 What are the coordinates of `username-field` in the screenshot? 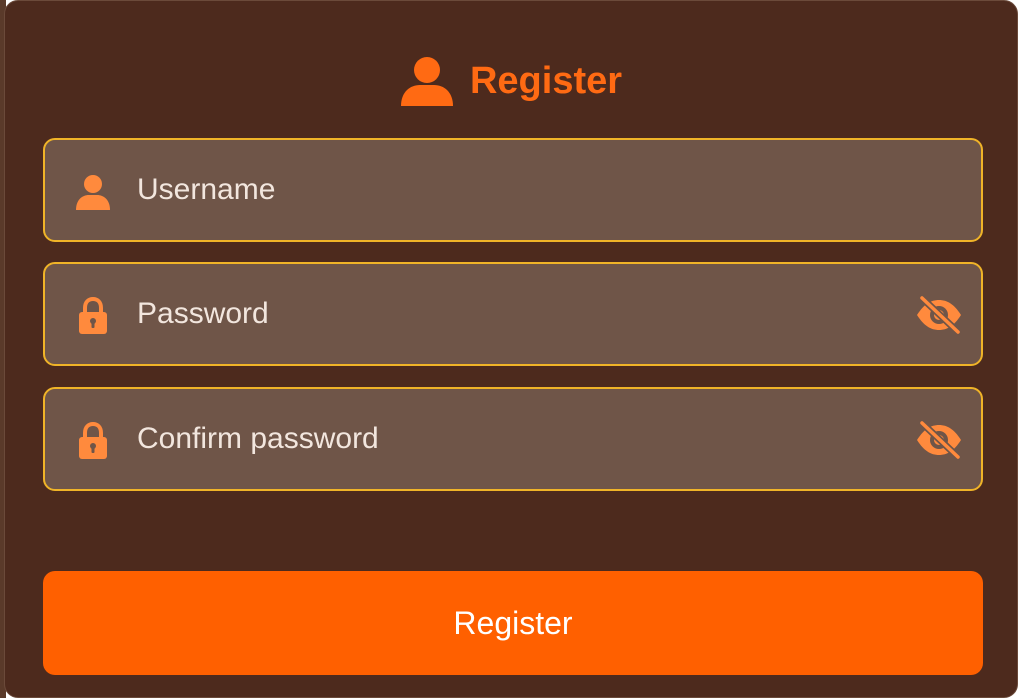 It's located at (513, 190).